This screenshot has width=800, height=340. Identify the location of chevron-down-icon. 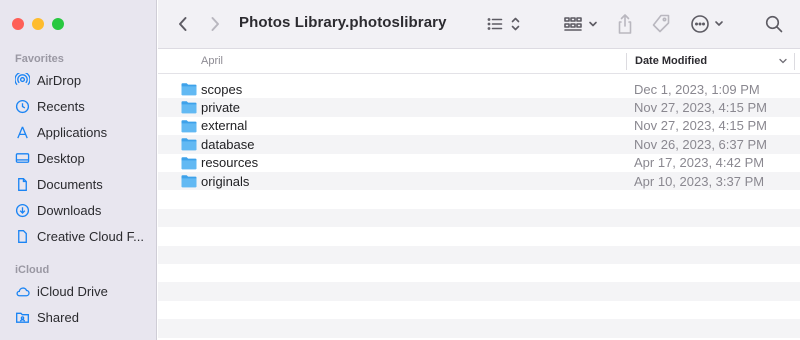
(783, 61).